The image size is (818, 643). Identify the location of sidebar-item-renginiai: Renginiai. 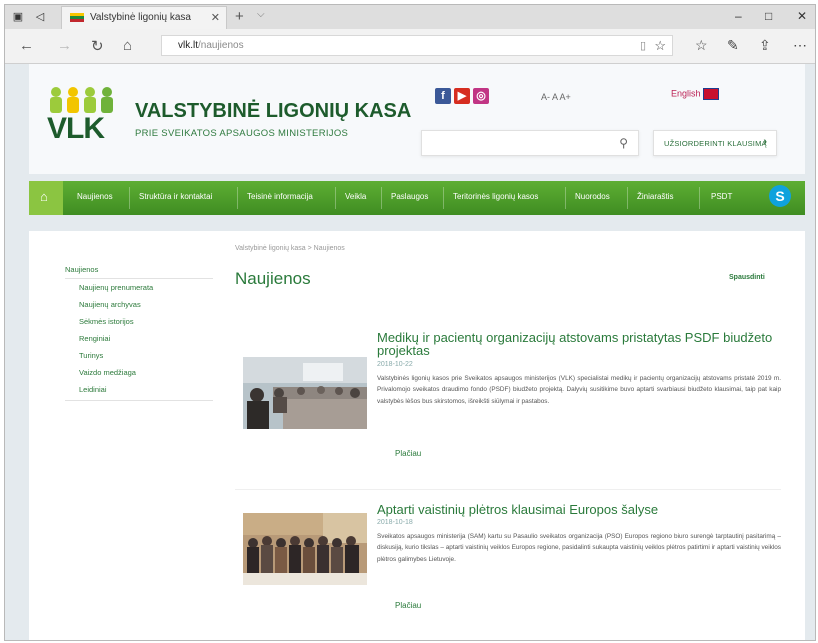
(139, 338).